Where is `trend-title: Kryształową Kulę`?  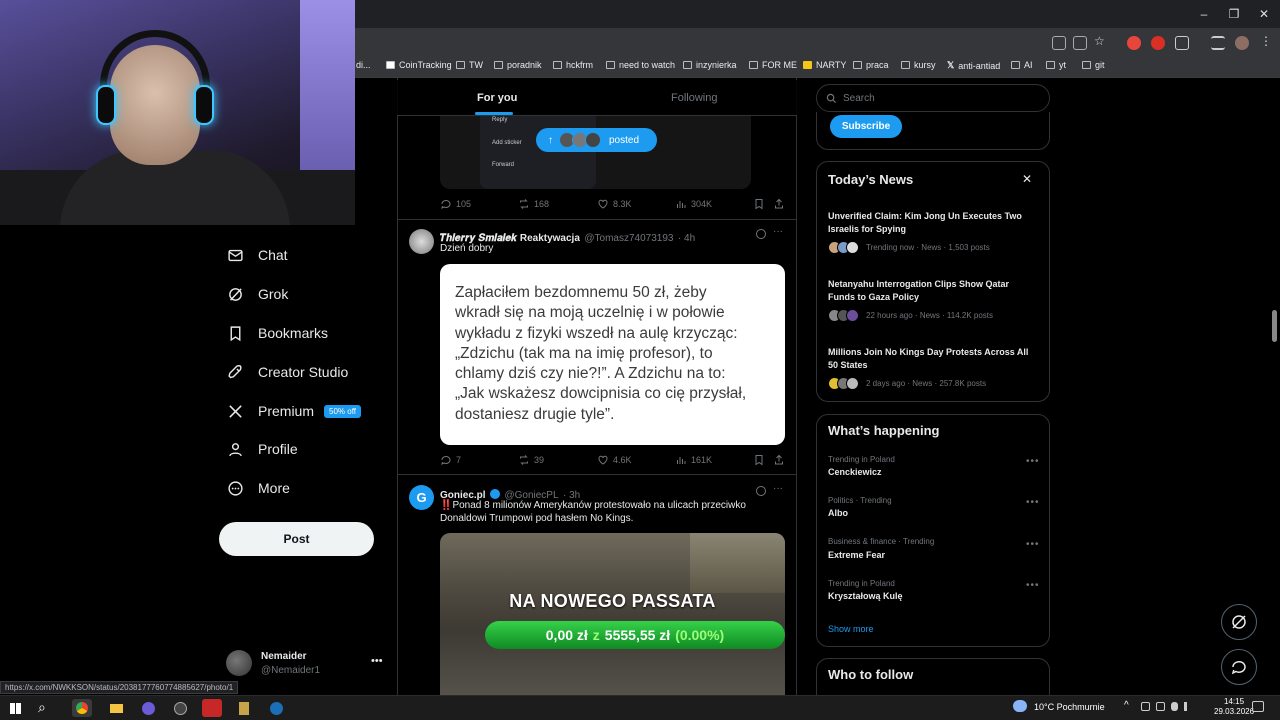
trend-title: Kryształową Kulę is located at coordinates (865, 596).